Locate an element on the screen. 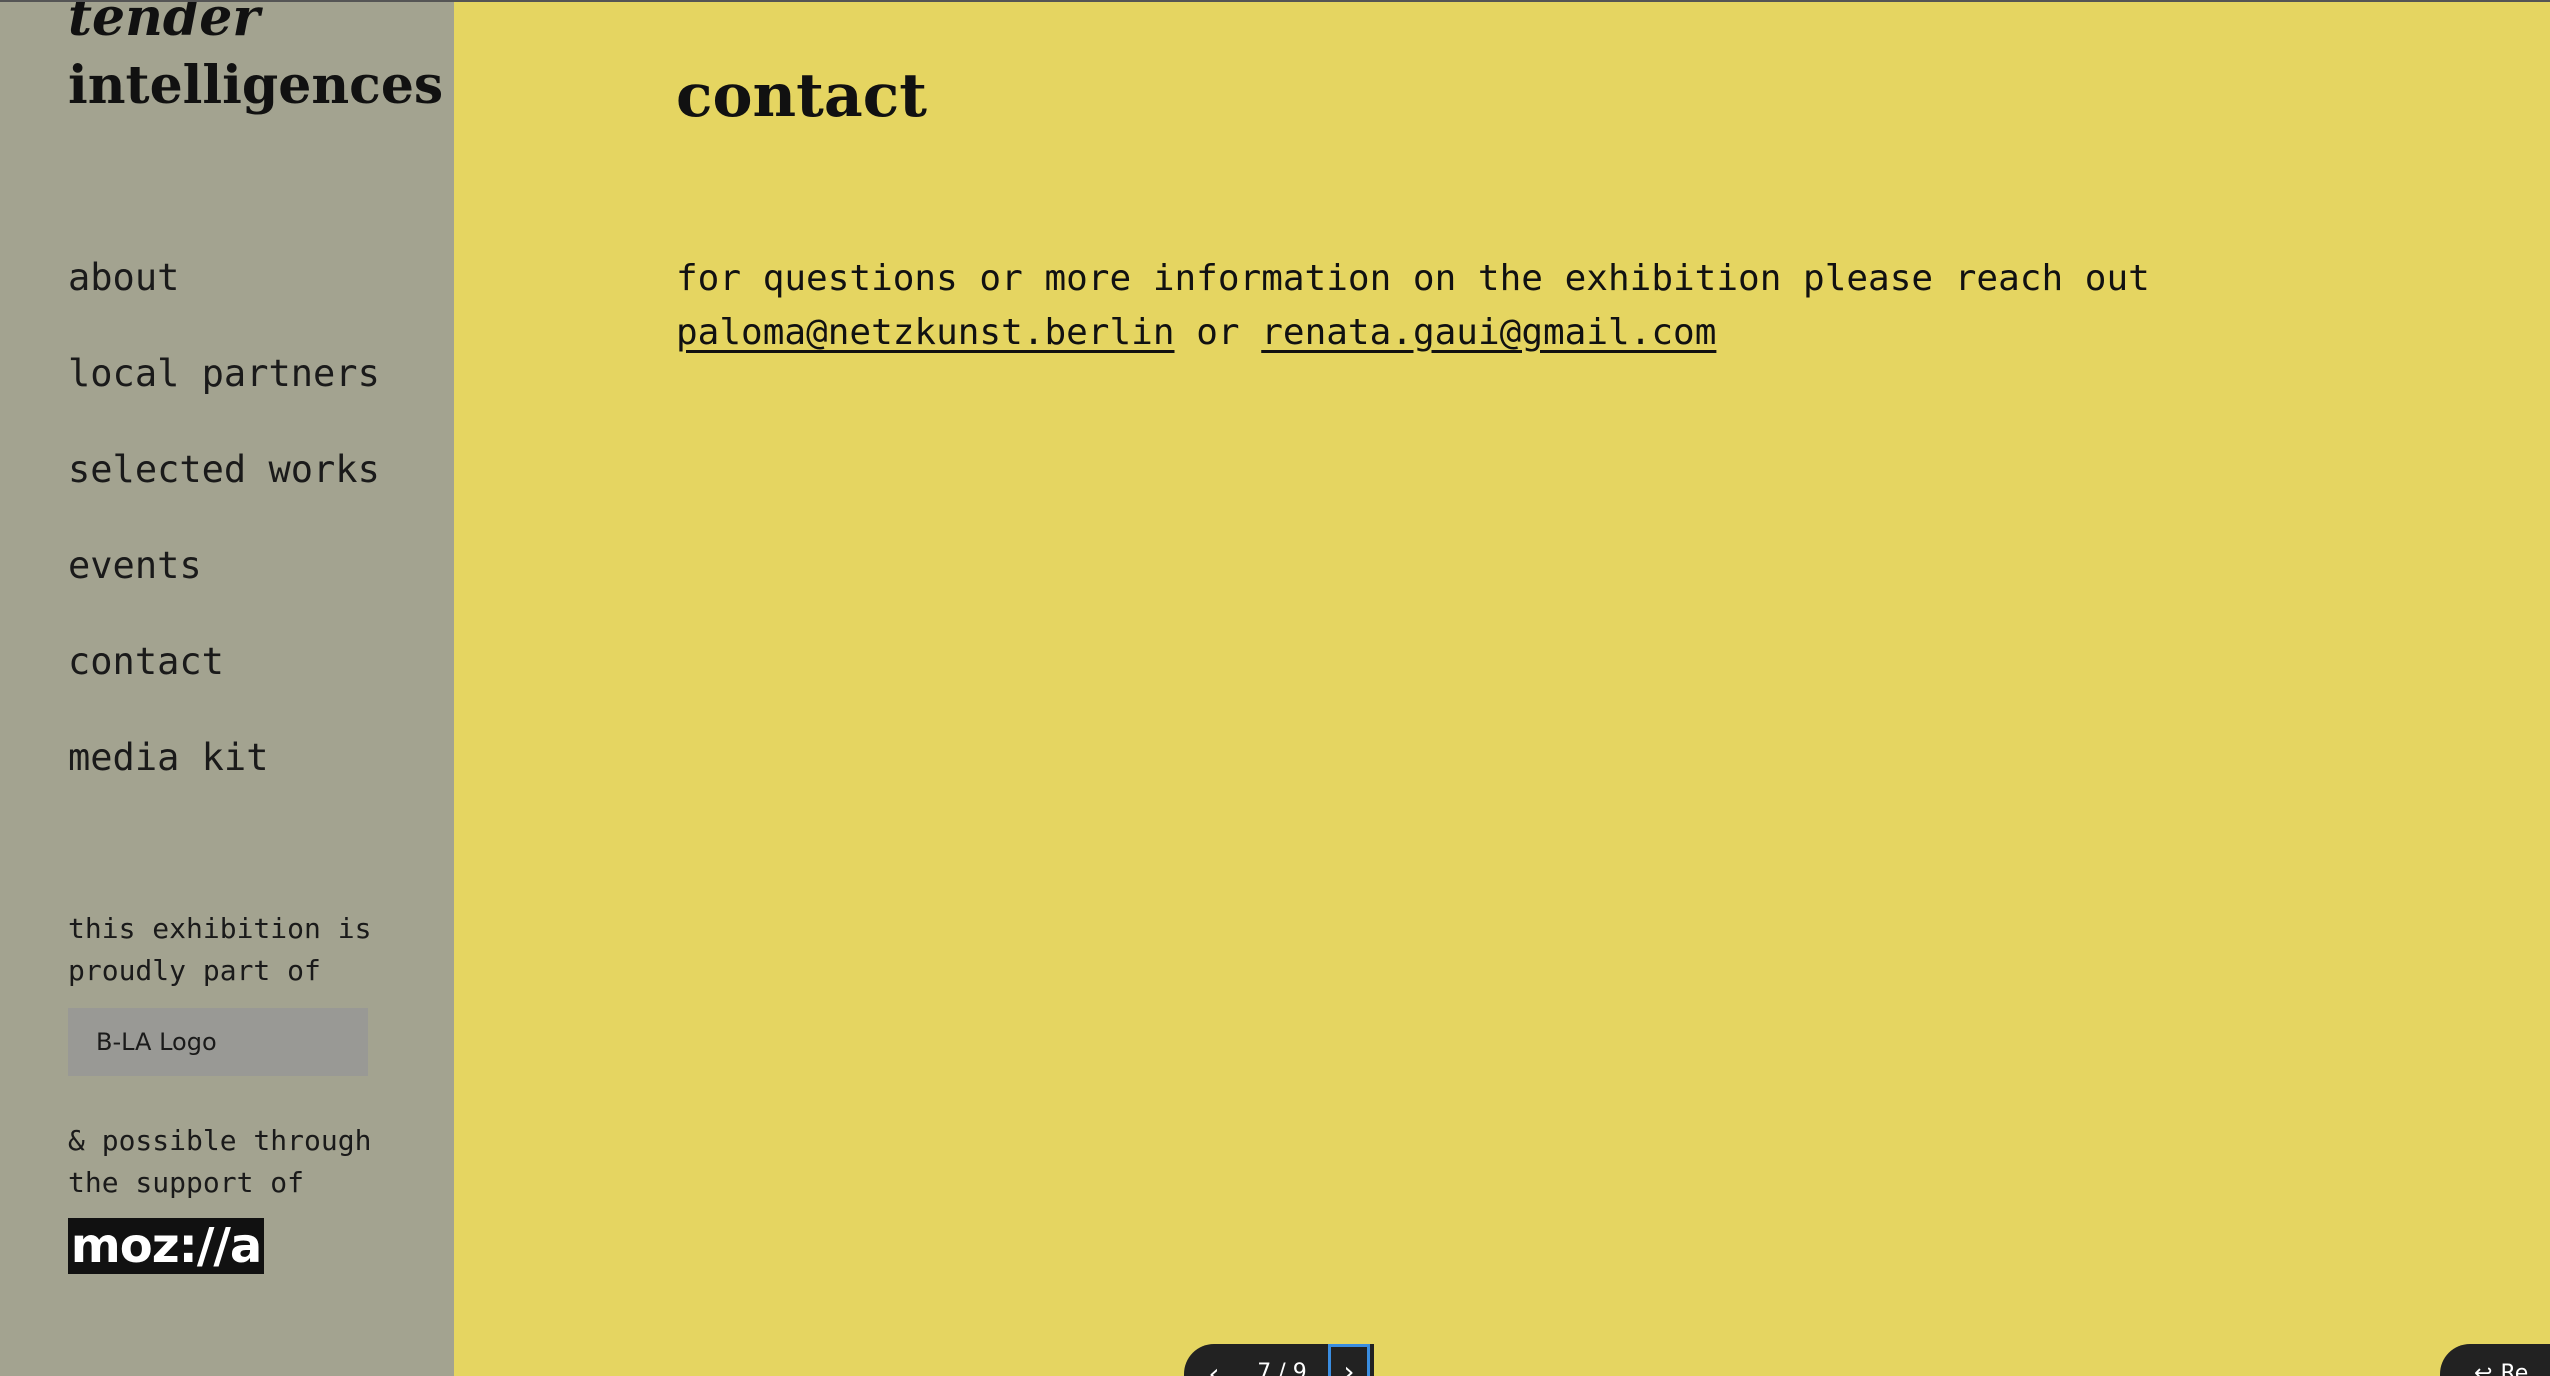  site-title-line-1: tender is located at coordinates (164, 24).